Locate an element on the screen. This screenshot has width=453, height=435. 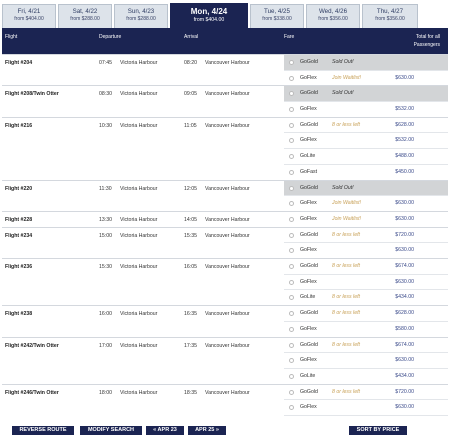
fare-option: GoLite 8 or less left $434.00 is located at coordinates (366, 298).